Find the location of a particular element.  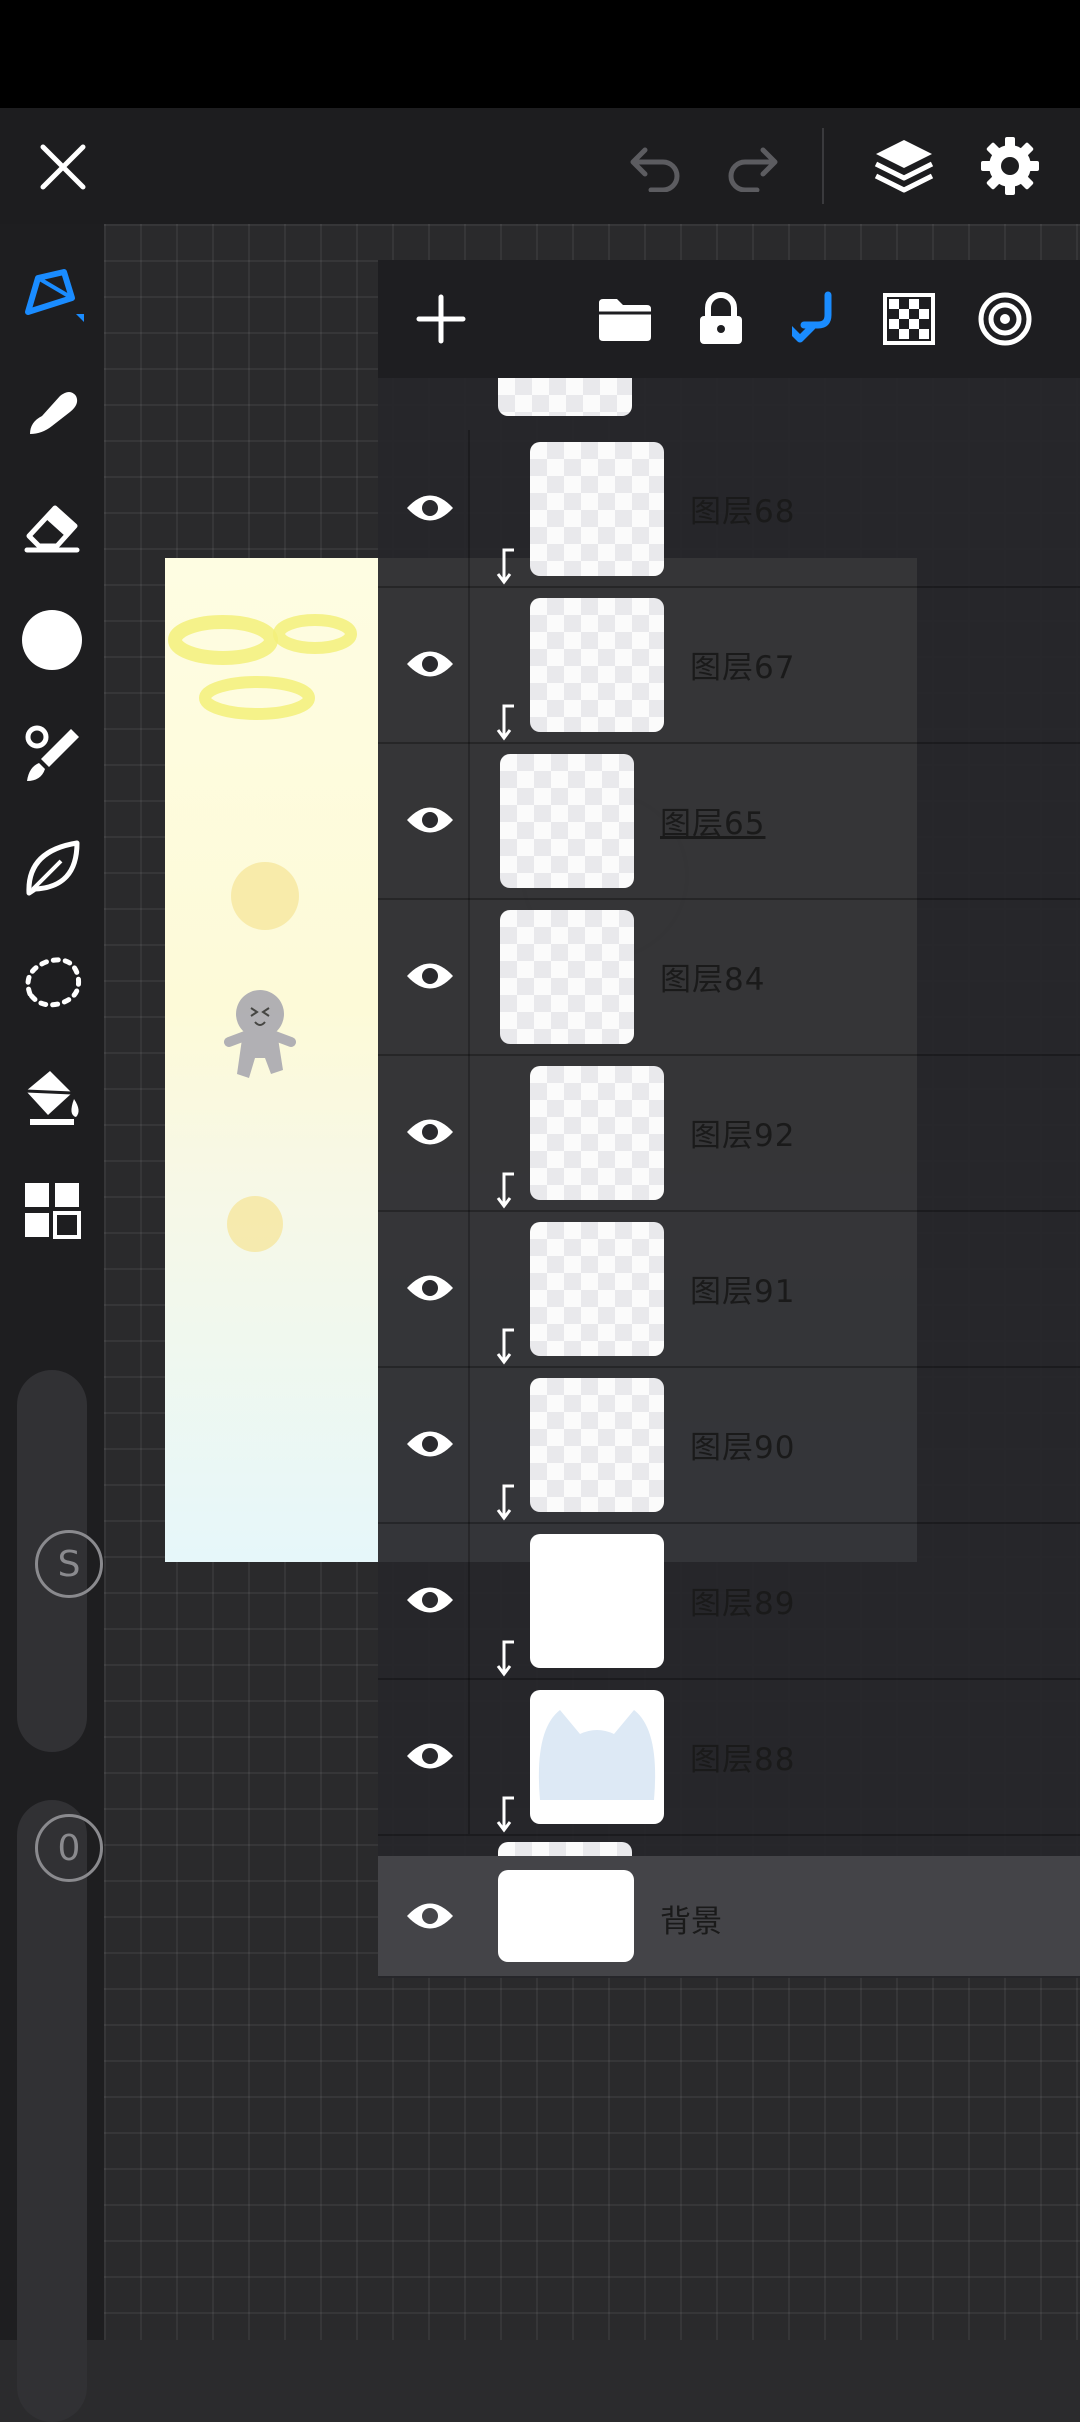

status-bar is located at coordinates (540, 54).